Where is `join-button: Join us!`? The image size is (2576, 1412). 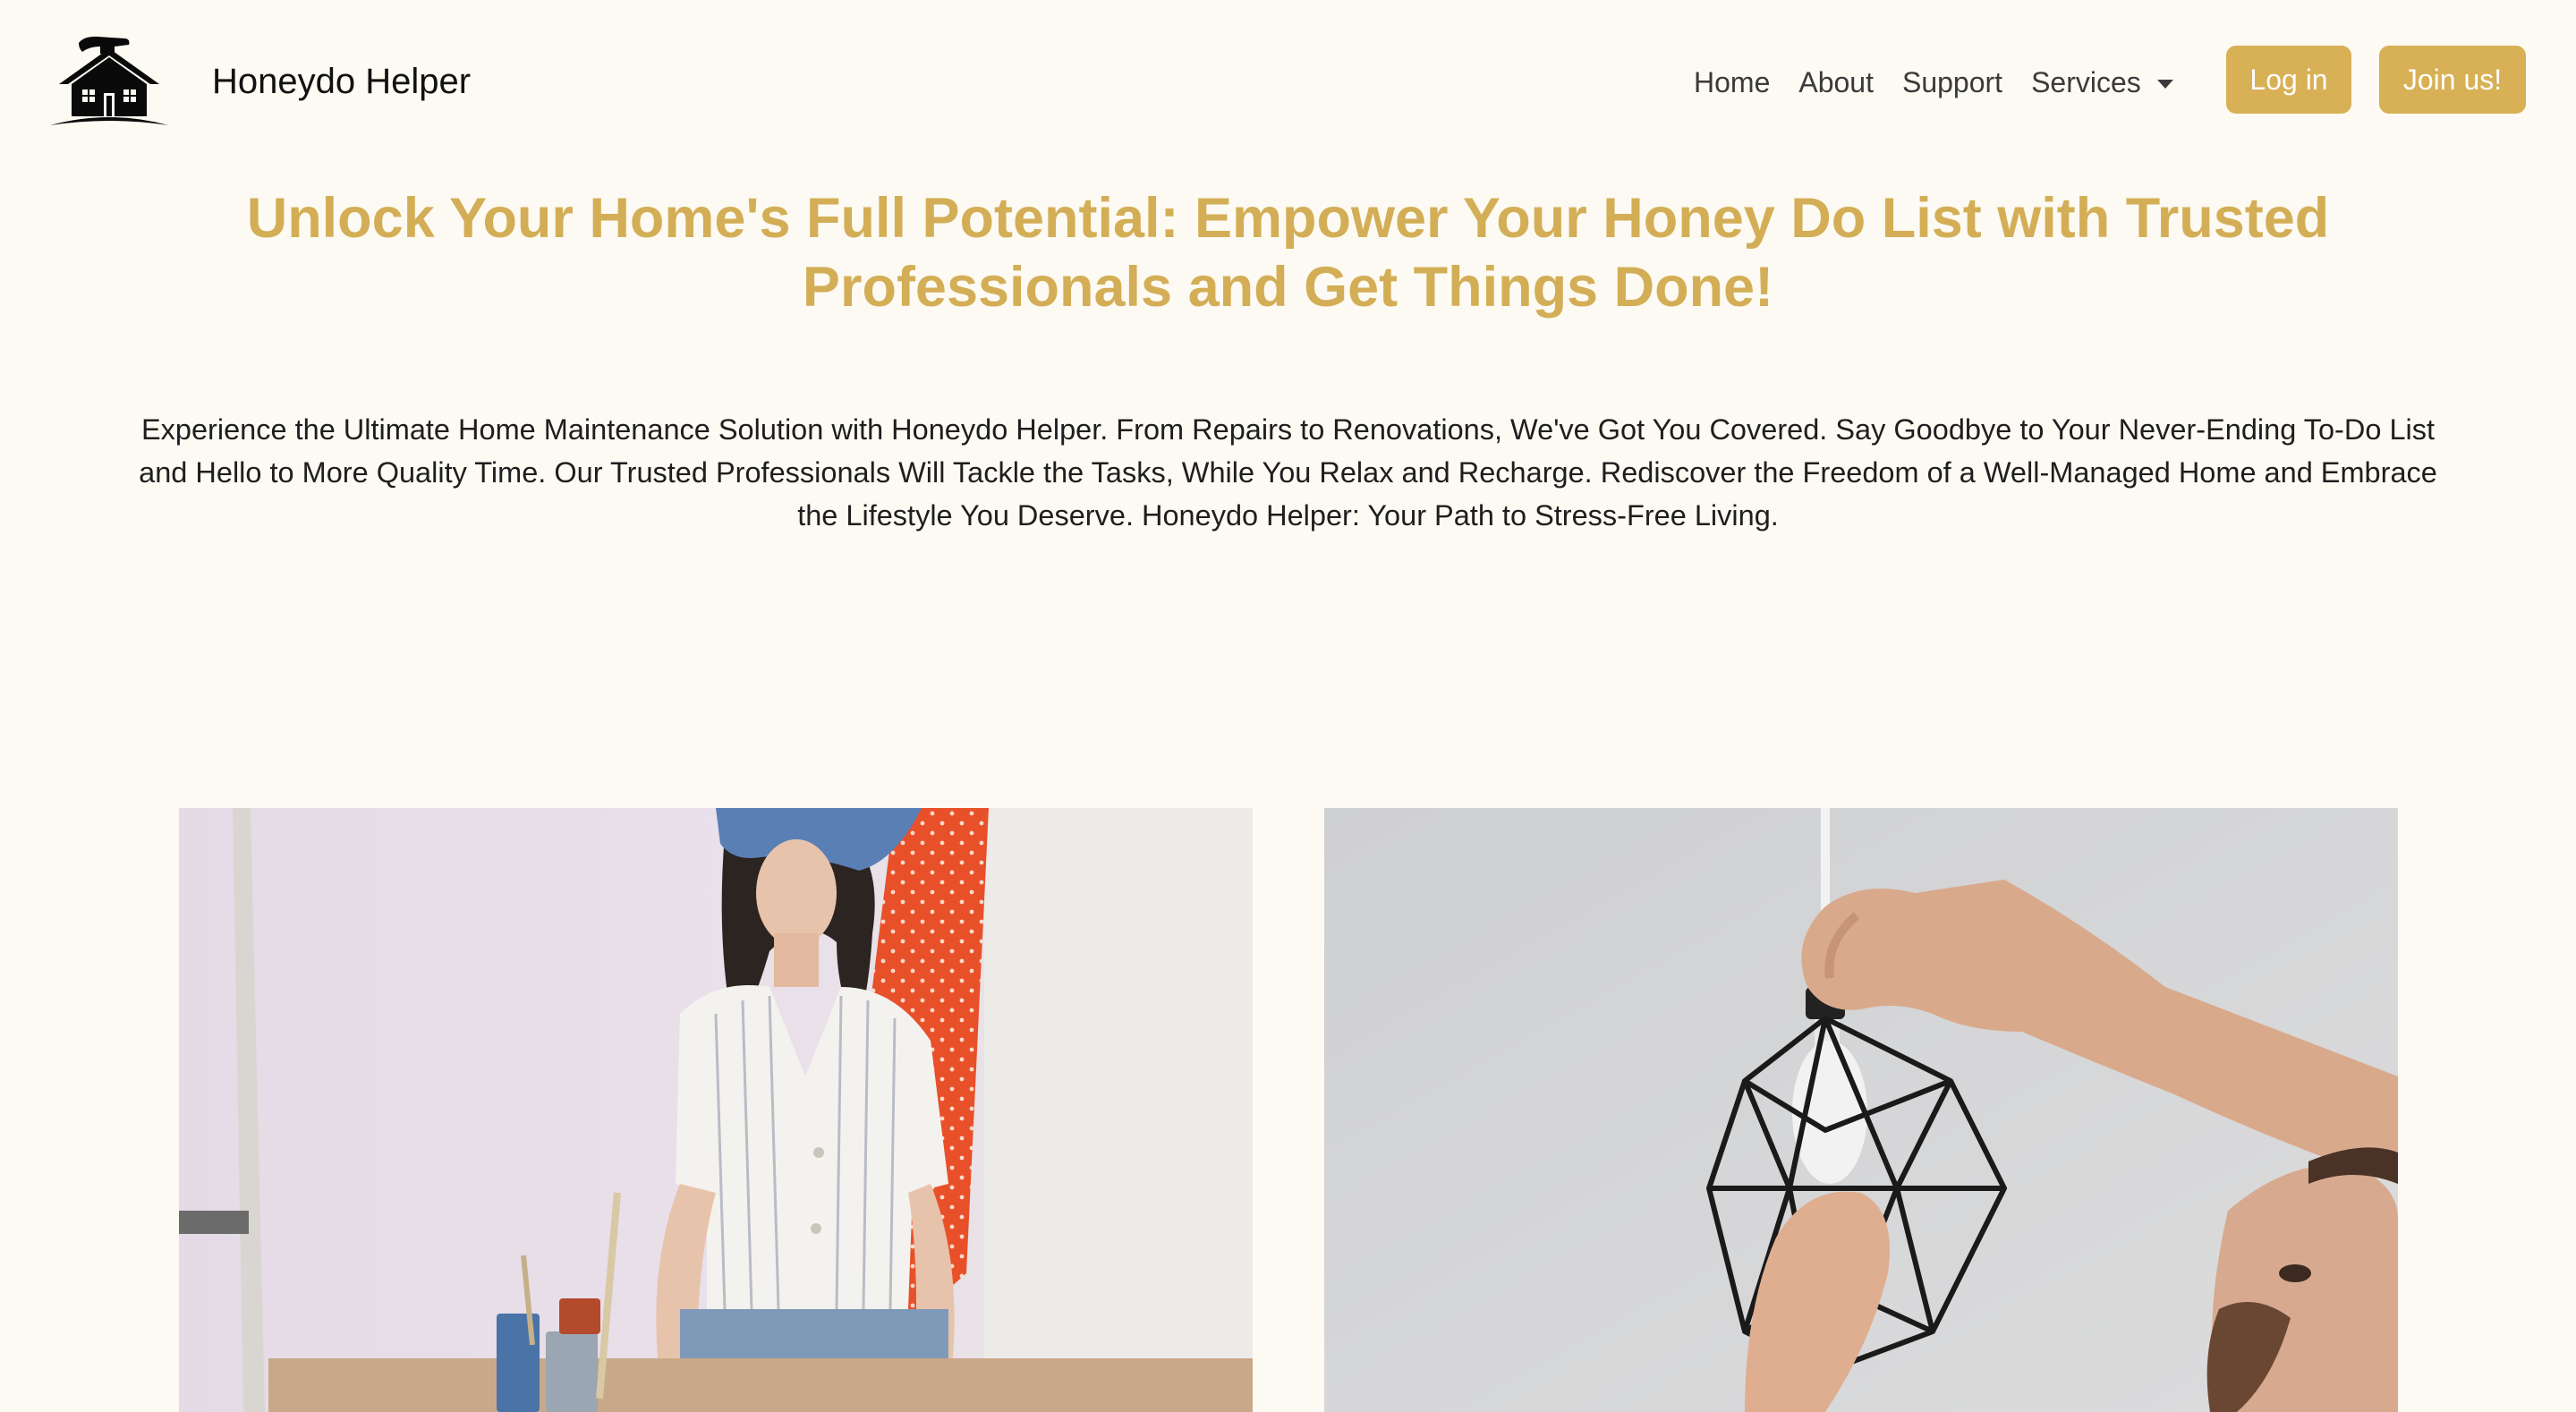
join-button: Join us! is located at coordinates (2452, 80).